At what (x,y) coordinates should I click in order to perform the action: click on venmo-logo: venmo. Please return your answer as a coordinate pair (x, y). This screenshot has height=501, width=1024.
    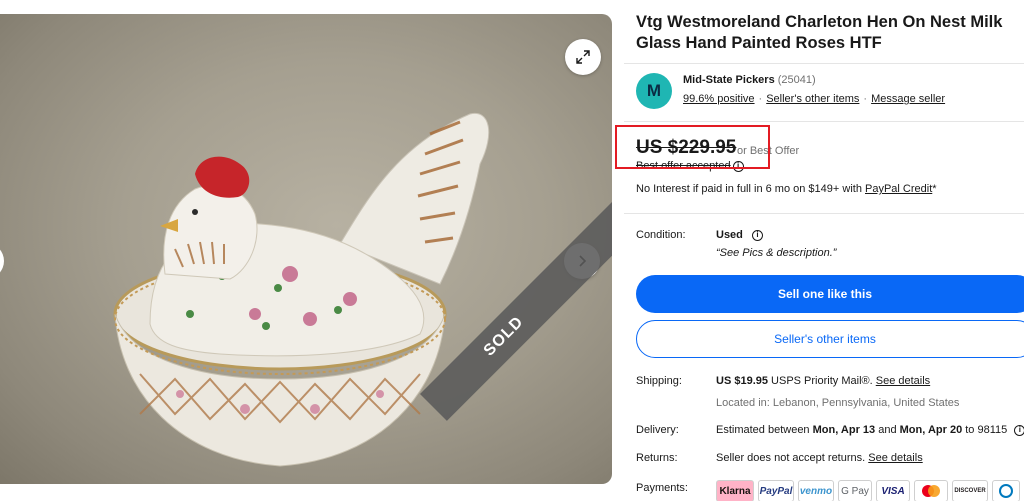
    Looking at the image, I should click on (816, 490).